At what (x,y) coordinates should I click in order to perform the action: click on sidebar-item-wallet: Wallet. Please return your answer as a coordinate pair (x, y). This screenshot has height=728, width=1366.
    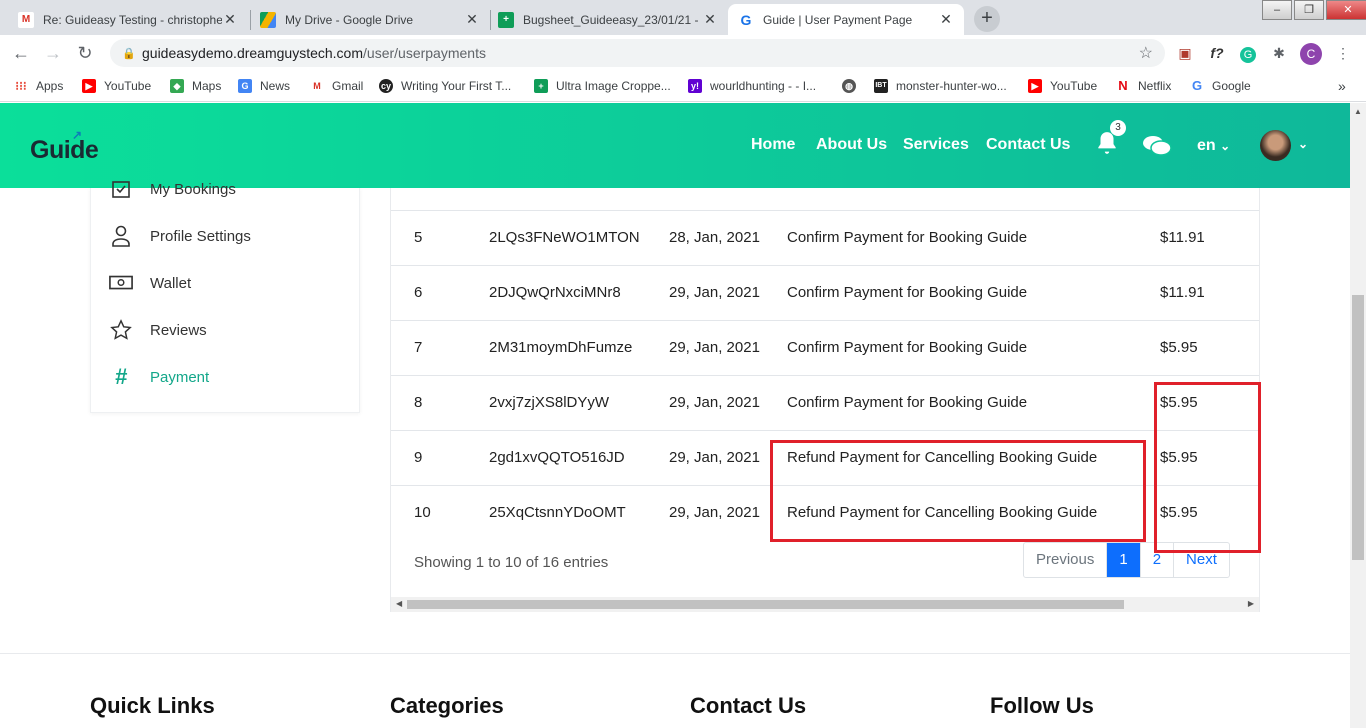
    Looking at the image, I should click on (150, 283).